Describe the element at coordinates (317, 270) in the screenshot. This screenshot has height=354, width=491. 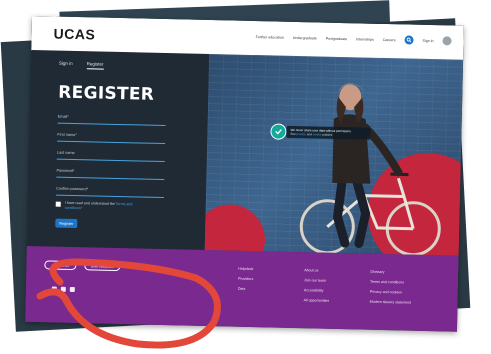
I see `footer-link-about: About us` at that location.